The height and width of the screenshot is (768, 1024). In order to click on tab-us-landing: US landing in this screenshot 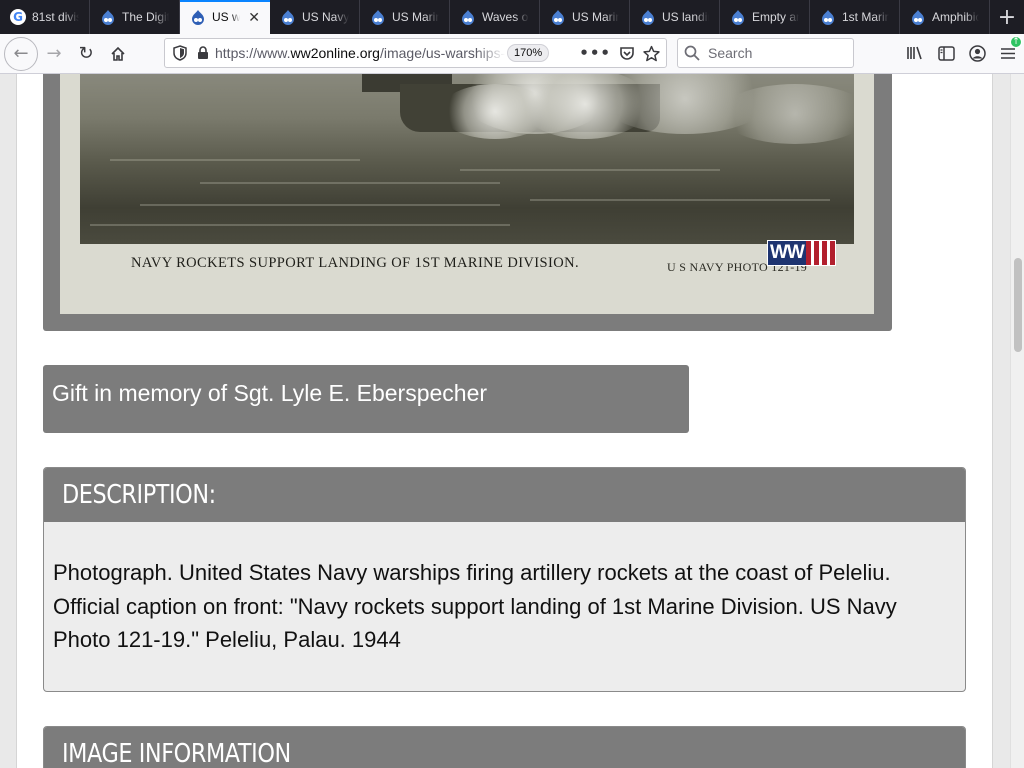, I will do `click(675, 17)`.